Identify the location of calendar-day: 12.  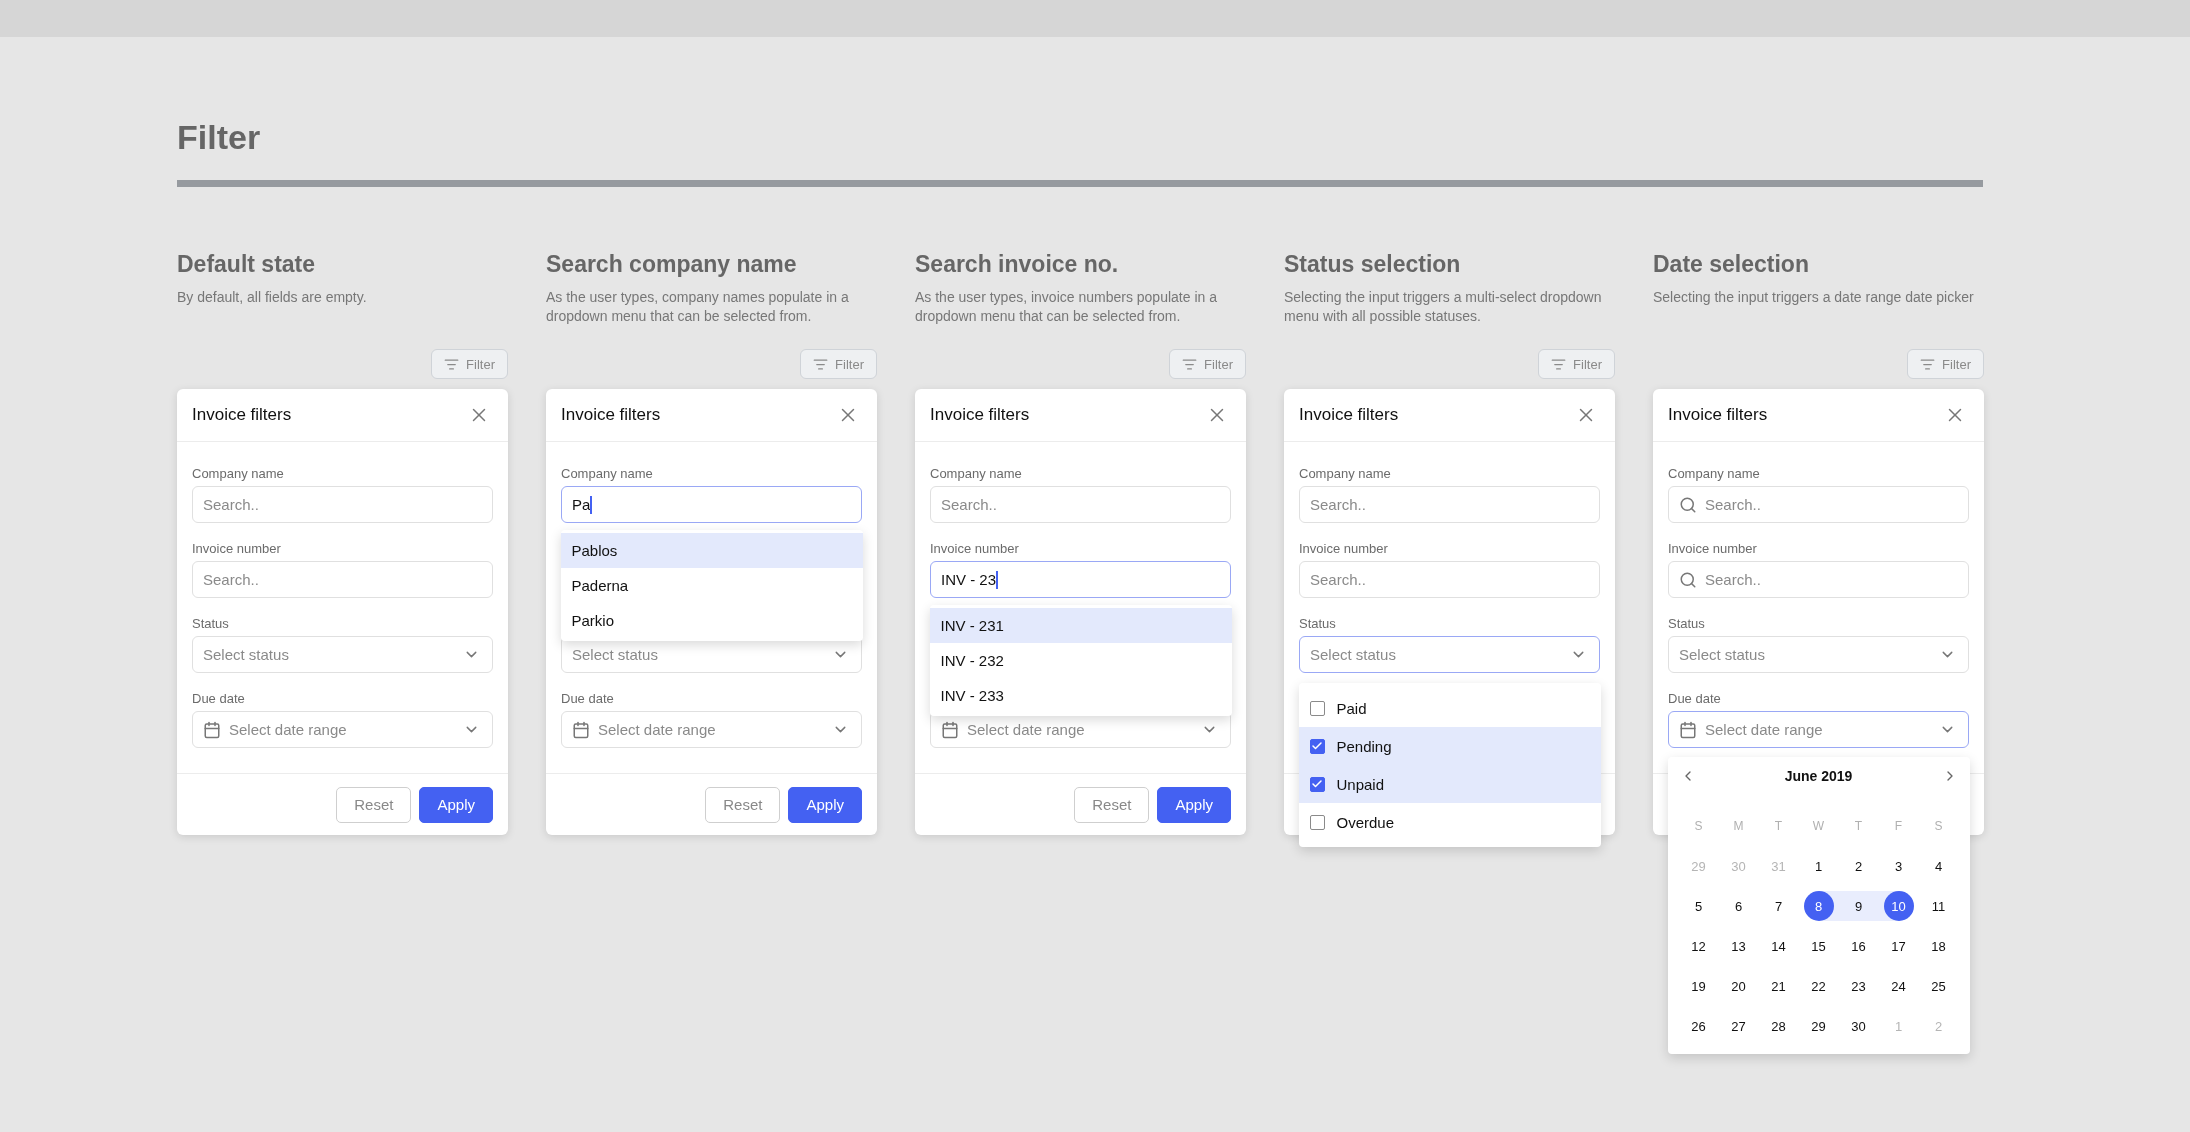
(1698, 946).